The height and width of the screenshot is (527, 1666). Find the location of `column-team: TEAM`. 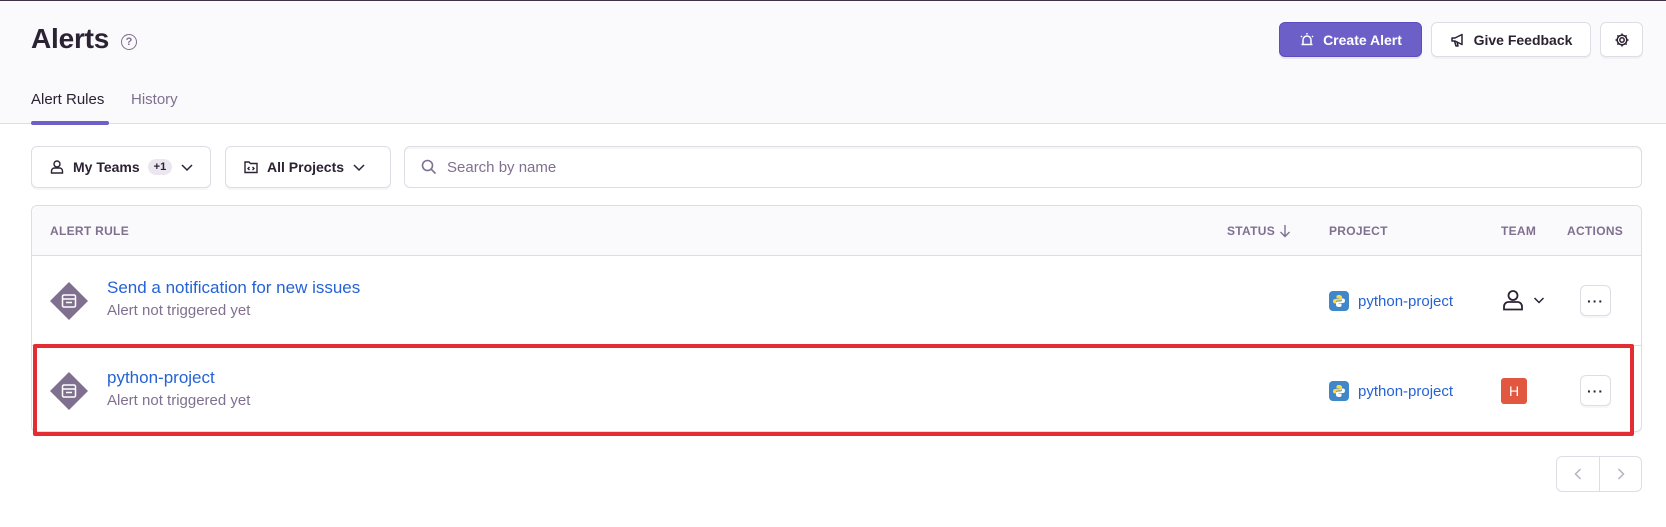

column-team: TEAM is located at coordinates (1519, 231).